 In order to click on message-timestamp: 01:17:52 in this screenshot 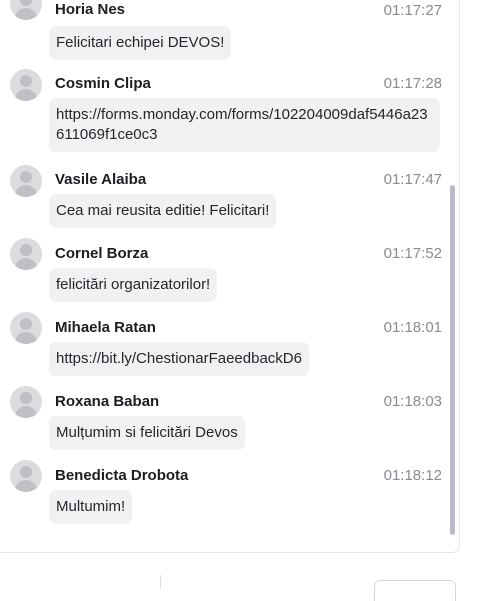, I will do `click(412, 253)`.